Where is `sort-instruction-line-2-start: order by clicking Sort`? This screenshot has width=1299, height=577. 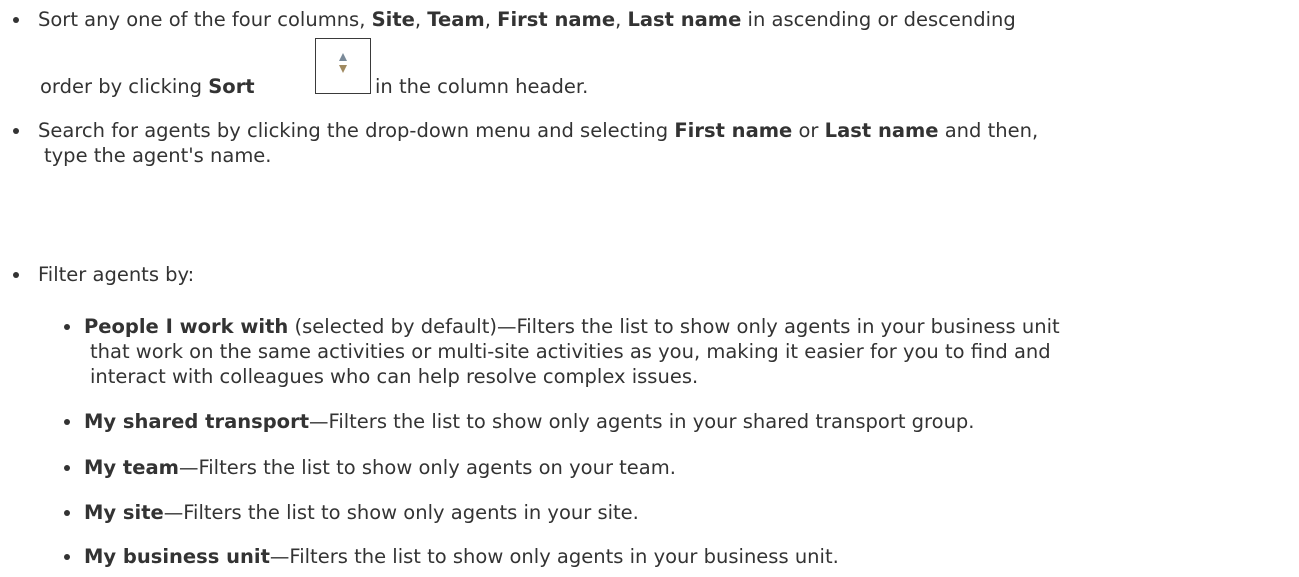 sort-instruction-line-2-start: order by clicking Sort is located at coordinates (147, 87).